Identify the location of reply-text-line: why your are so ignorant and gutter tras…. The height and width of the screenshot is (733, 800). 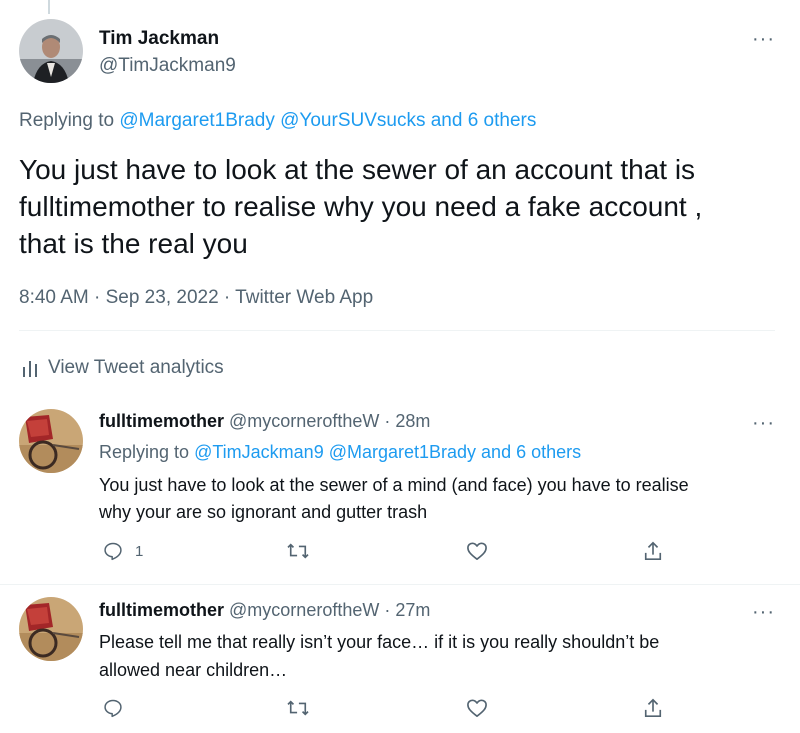
(263, 512).